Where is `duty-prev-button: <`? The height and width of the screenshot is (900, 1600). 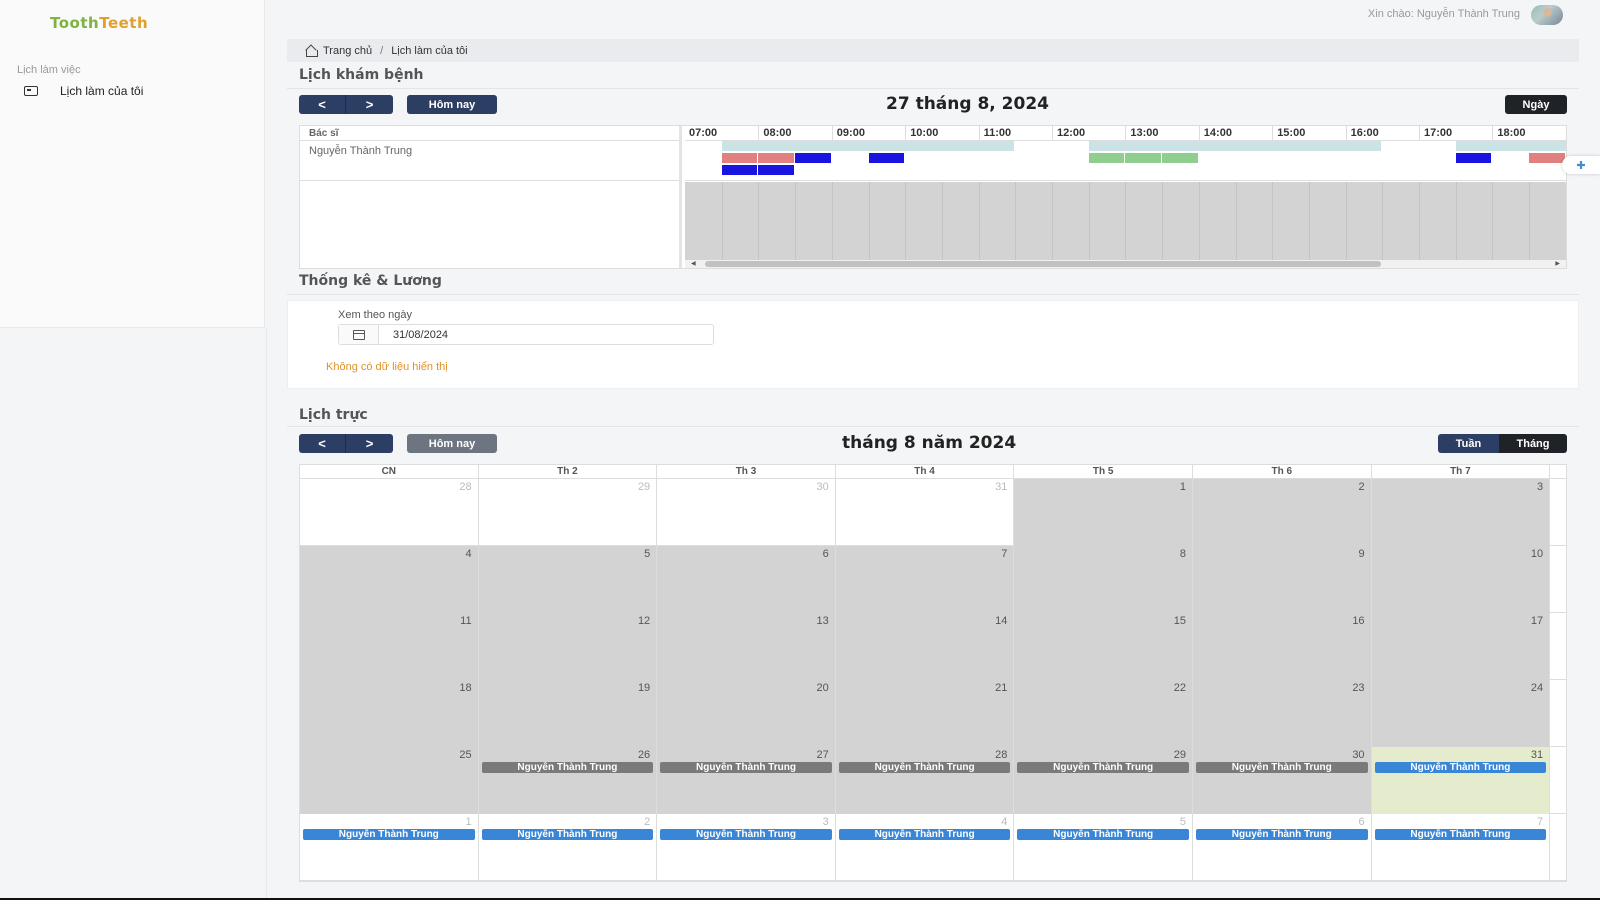
duty-prev-button: < is located at coordinates (322, 443).